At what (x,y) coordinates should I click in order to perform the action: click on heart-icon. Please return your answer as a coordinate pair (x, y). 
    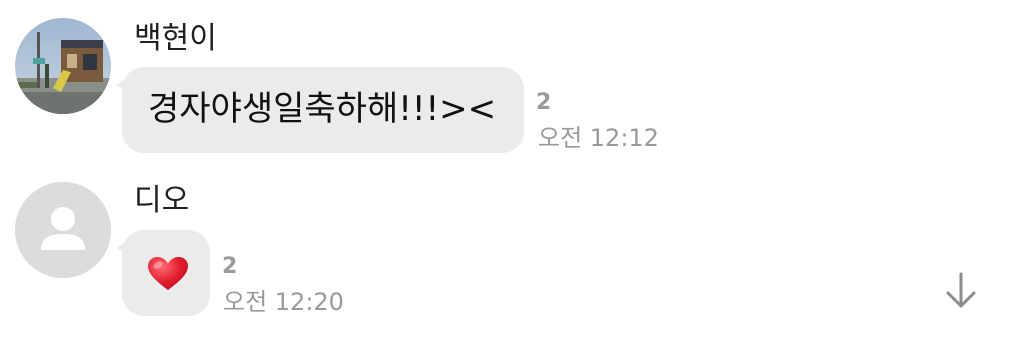
    Looking at the image, I should click on (168, 273).